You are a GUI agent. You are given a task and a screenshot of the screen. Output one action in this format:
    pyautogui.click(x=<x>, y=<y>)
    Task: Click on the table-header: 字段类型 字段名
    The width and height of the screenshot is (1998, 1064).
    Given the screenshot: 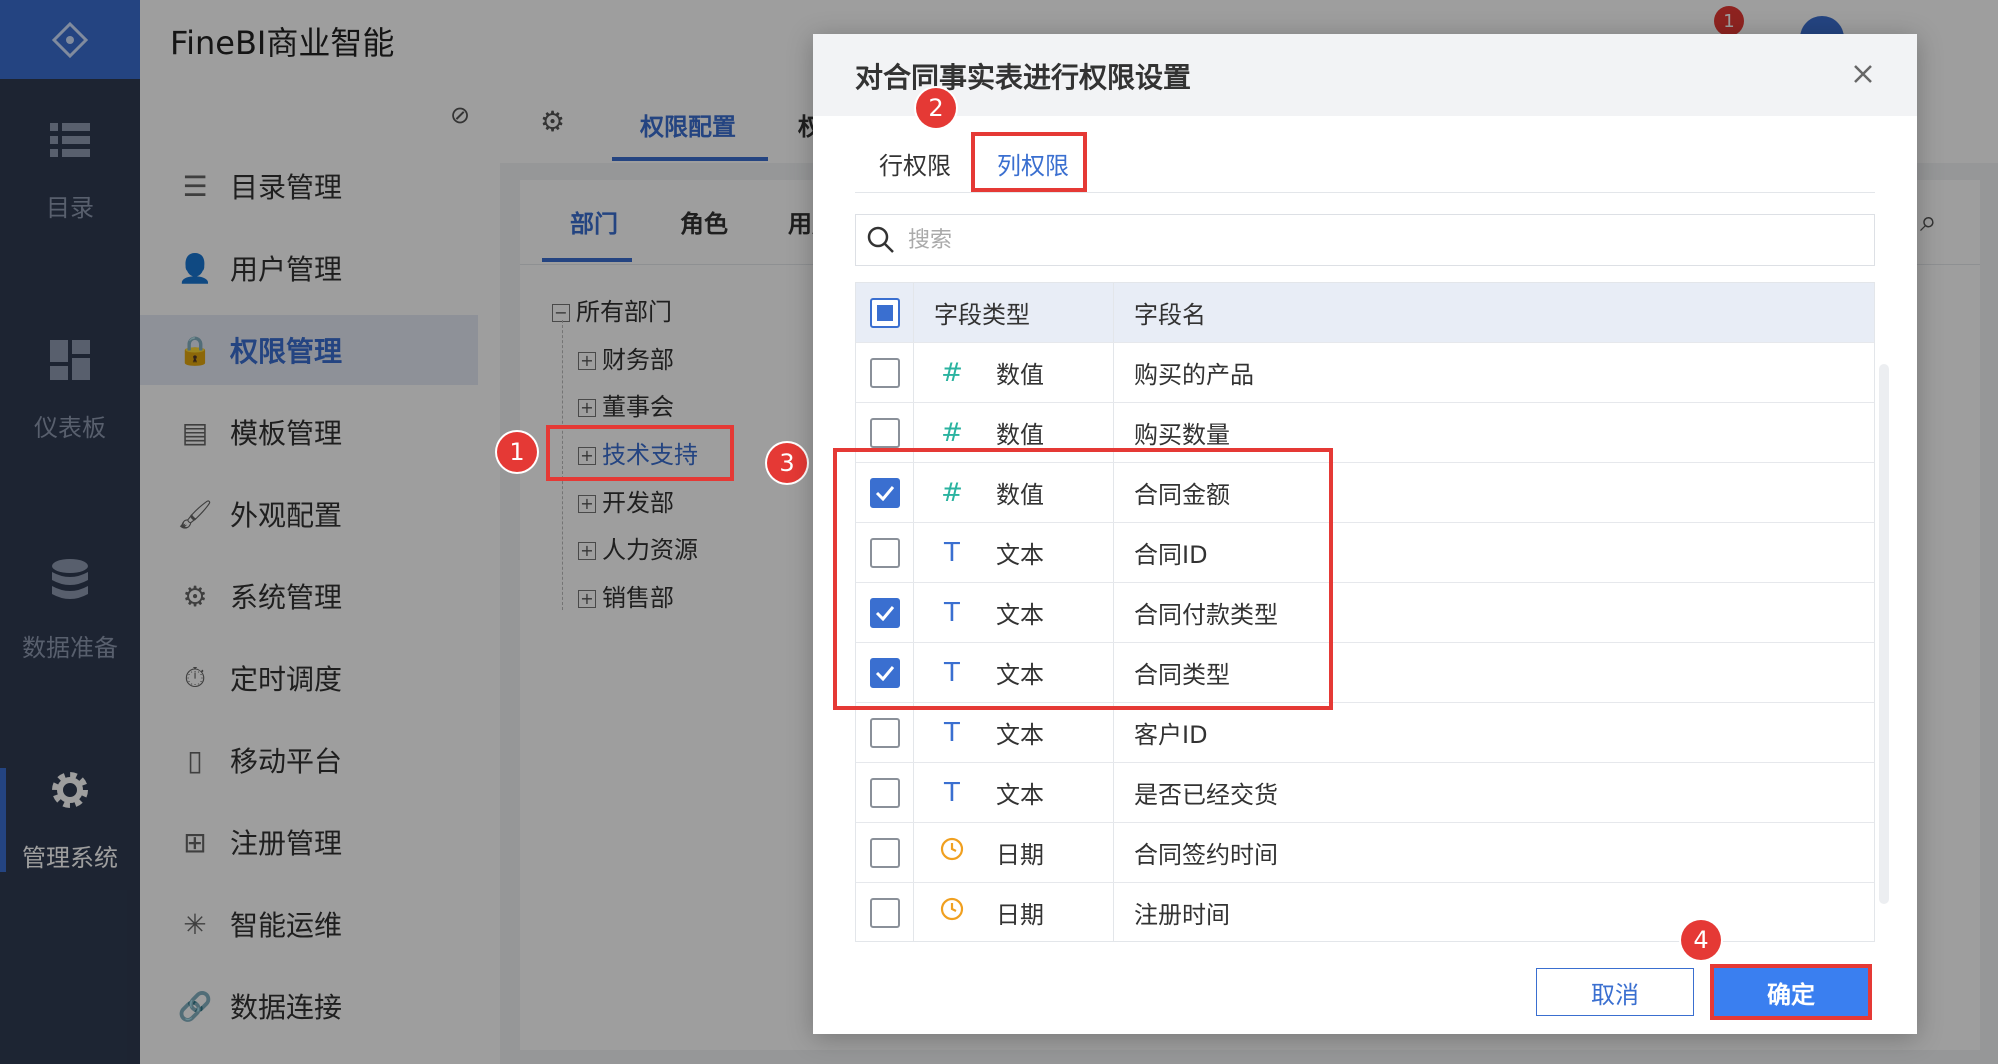 What is the action you would take?
    pyautogui.click(x=1365, y=313)
    